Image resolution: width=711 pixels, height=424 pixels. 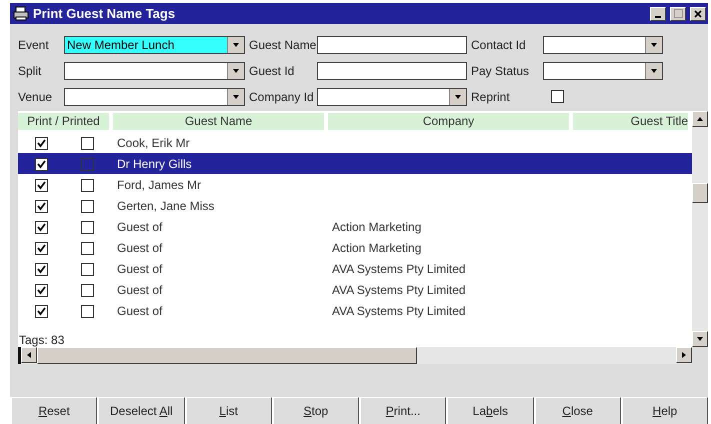 I want to click on table-row: Cook, Erik Mr, so click(x=355, y=142).